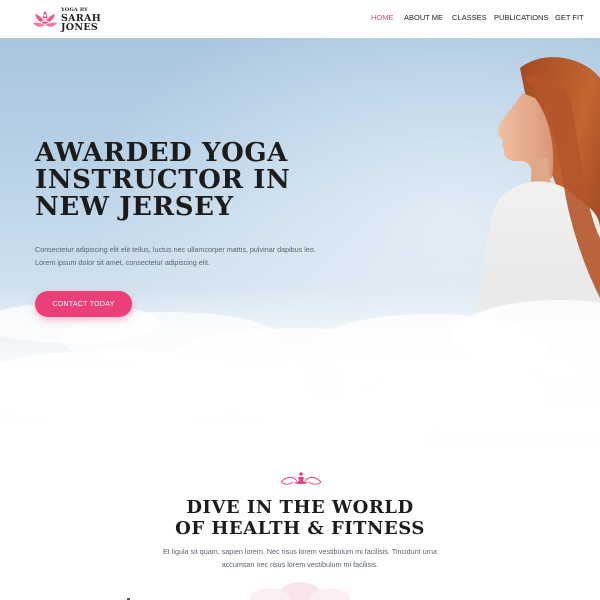 The image size is (600, 600). Describe the element at coordinates (74, 9) in the screenshot. I see `logo-top-text: YOGA BY` at that location.